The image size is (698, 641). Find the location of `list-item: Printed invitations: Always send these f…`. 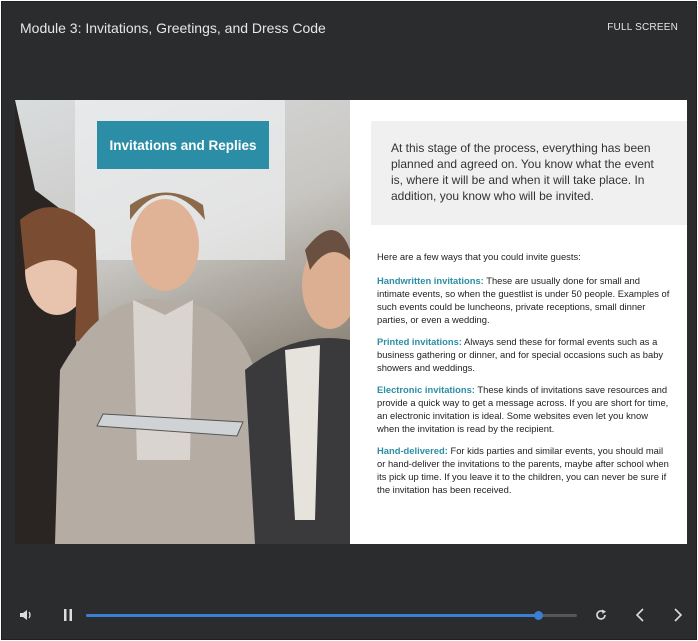

list-item: Printed invitations: Always send these f… is located at coordinates (524, 354).